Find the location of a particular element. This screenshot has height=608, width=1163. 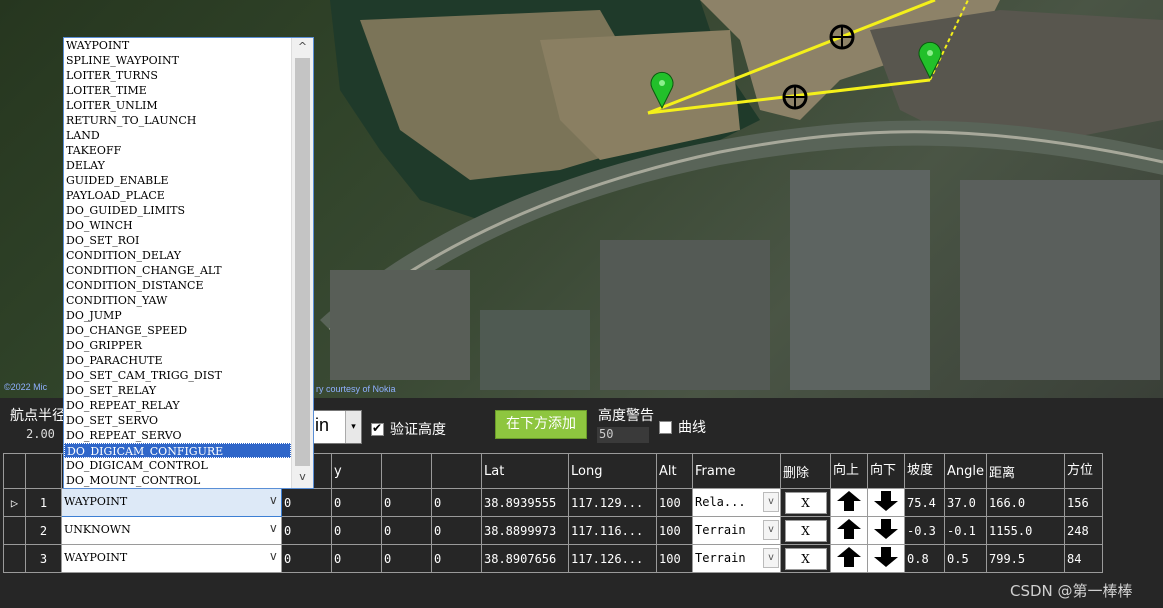

dropdown-option: GUIDED_ENABLE is located at coordinates (177, 180).